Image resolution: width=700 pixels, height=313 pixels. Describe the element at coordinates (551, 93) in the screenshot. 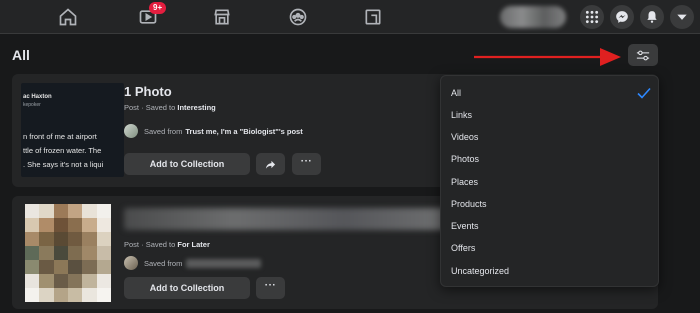

I see `filter-option-all: All` at that location.